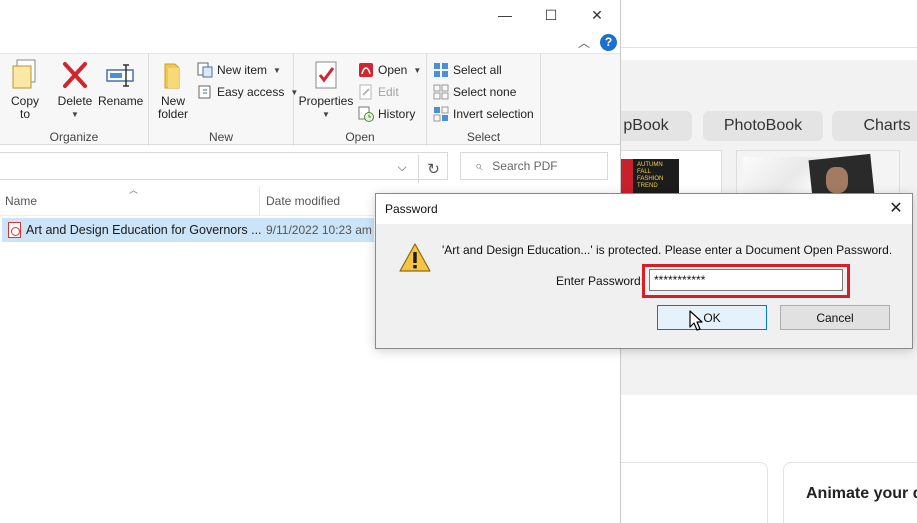 Image resolution: width=917 pixels, height=523 pixels. What do you see at coordinates (402, 170) in the screenshot?
I see `chevron-down-icon: ⌵` at bounding box center [402, 170].